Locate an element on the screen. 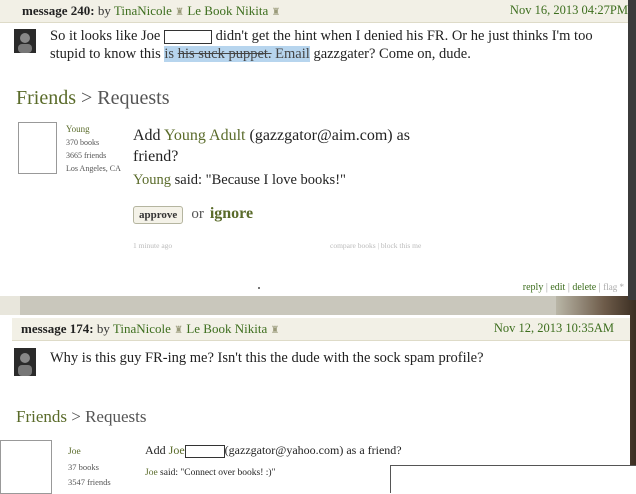  requester-info: Joe 37 books 3547 friends is located at coordinates (89, 467).